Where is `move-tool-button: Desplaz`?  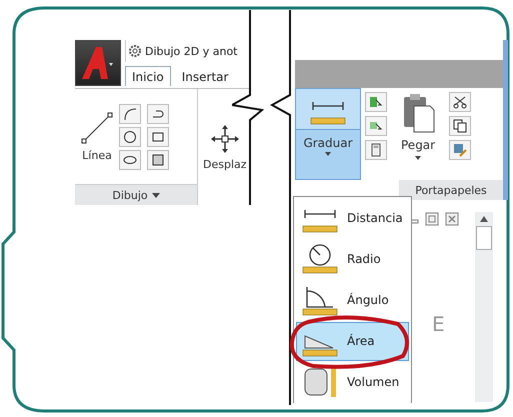 move-tool-button: Desplaz is located at coordinates (225, 147).